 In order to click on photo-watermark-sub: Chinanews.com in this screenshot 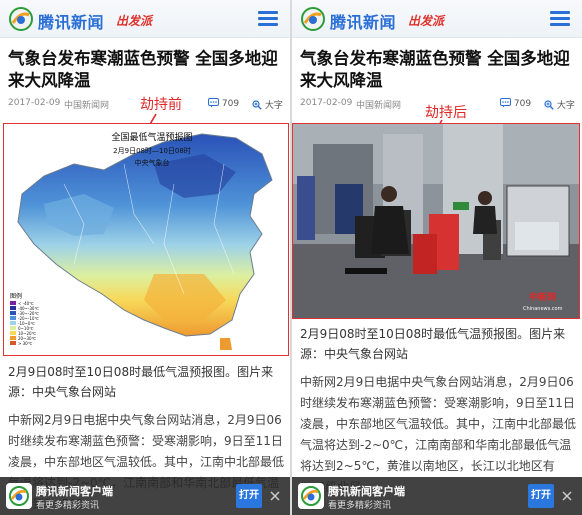, I will do `click(543, 309)`.